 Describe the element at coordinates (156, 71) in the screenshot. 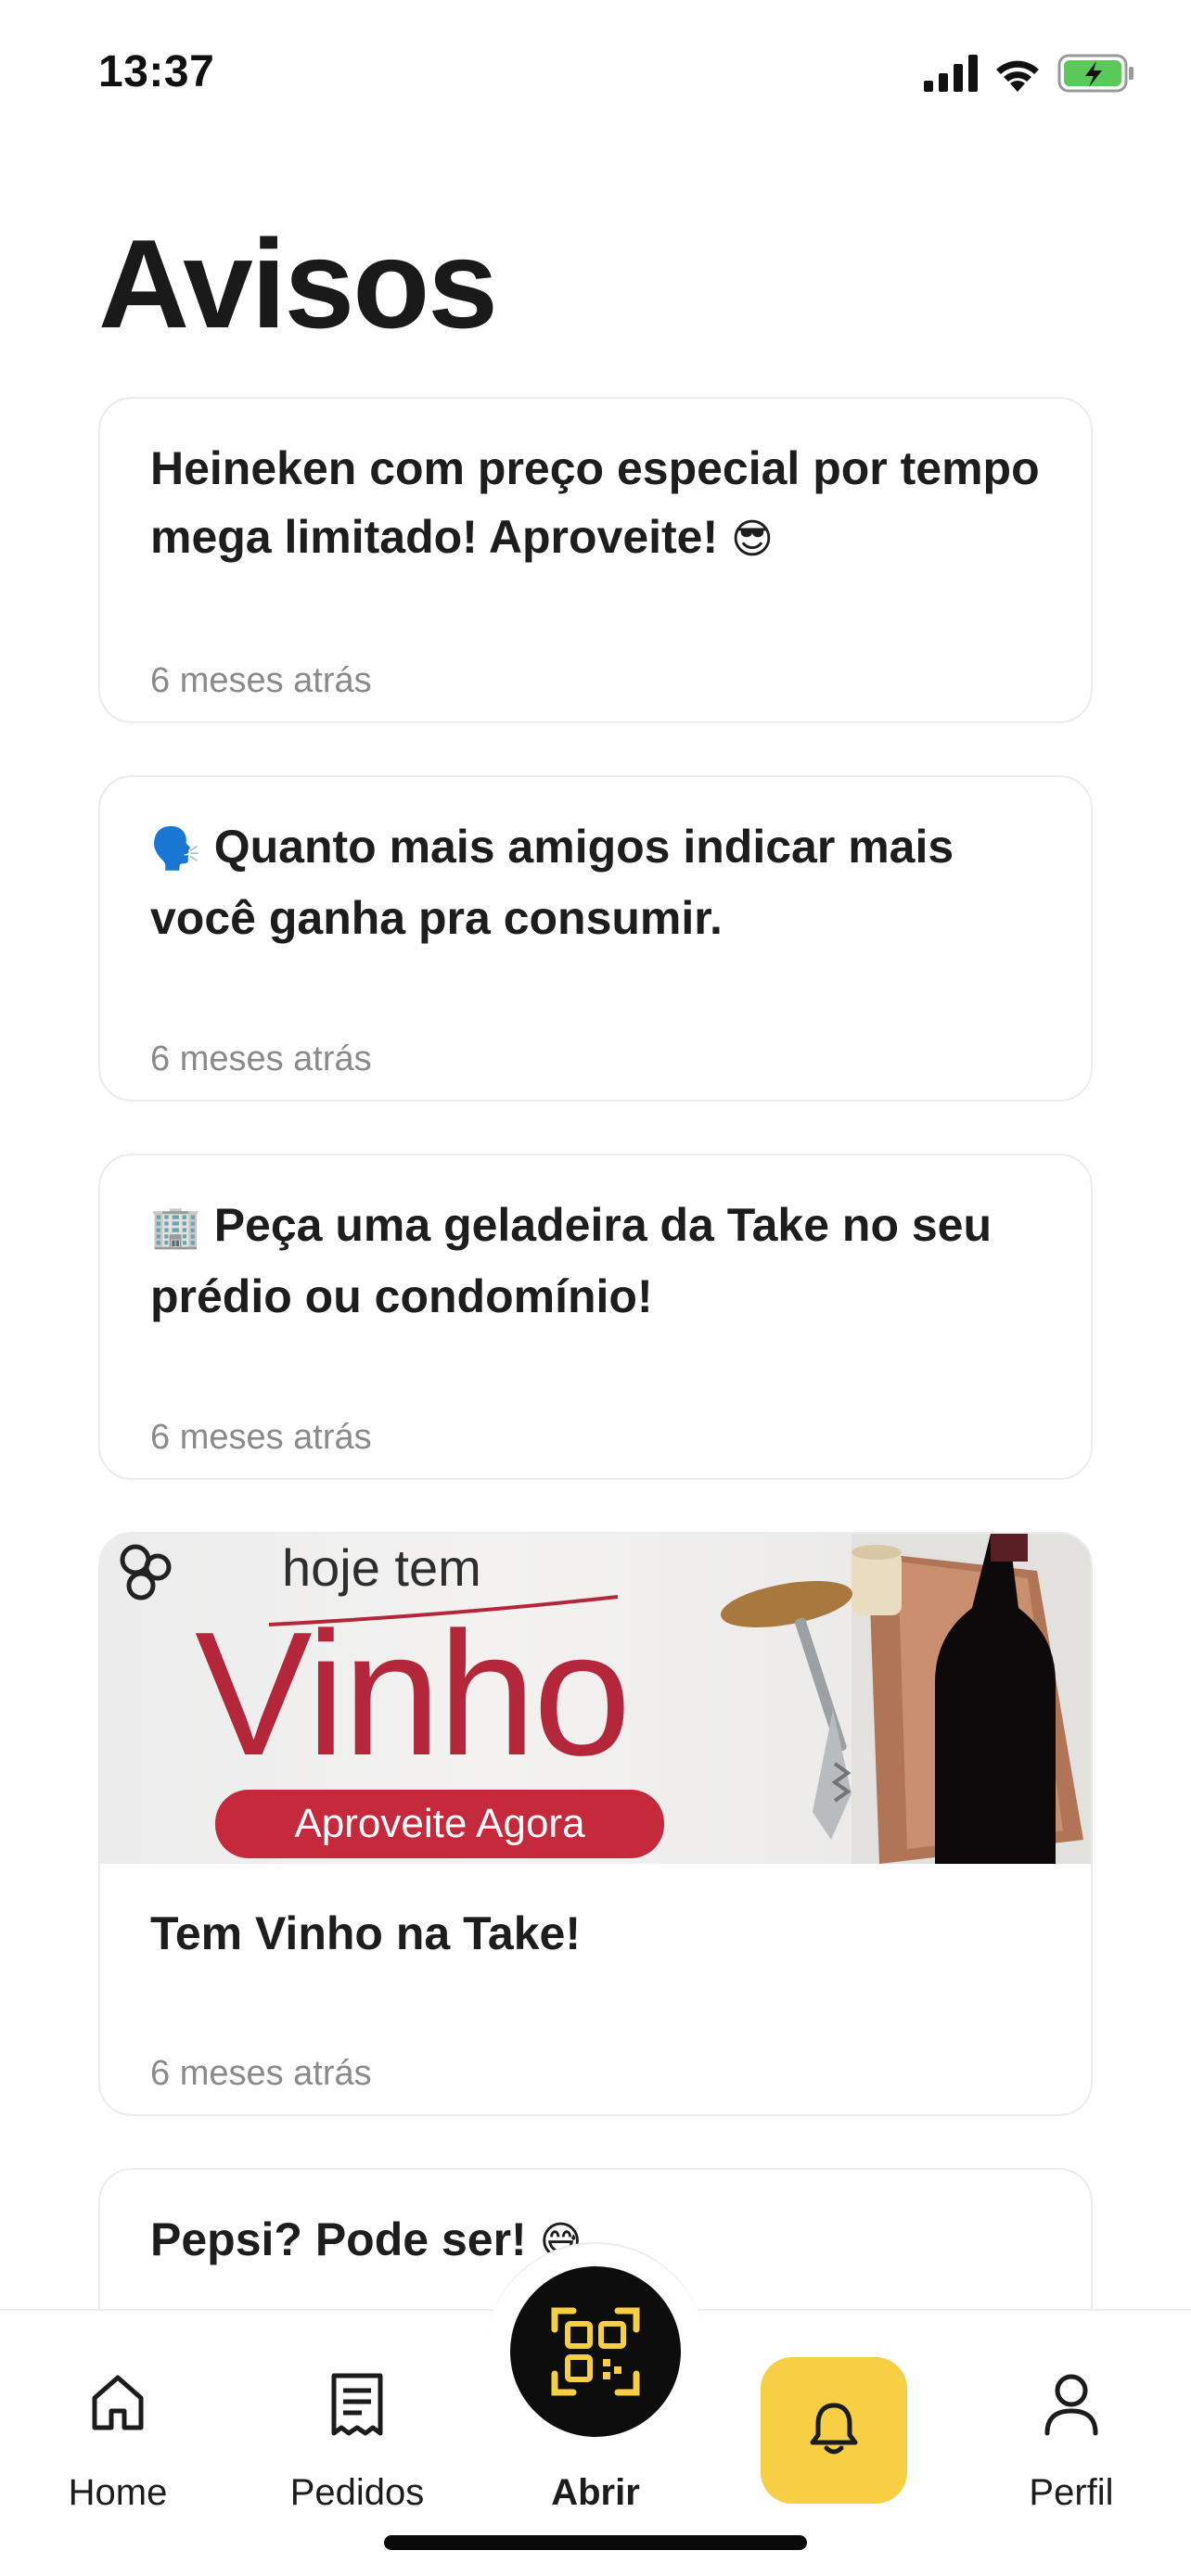

I see `status-time: 13:37` at that location.